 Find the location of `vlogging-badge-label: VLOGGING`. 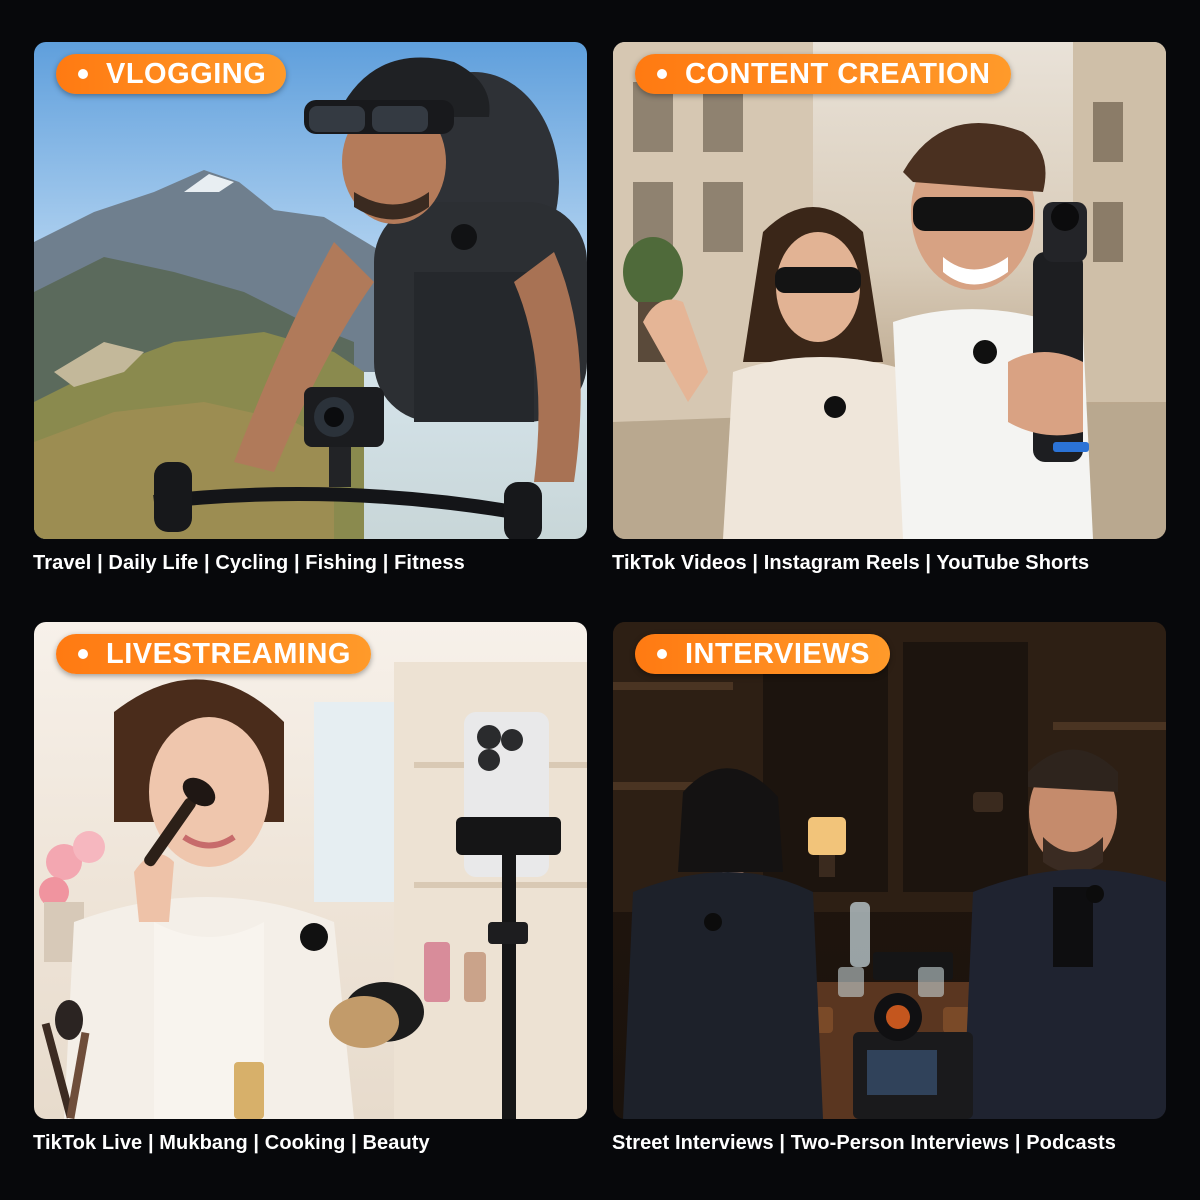

vlogging-badge-label: VLOGGING is located at coordinates (186, 73).